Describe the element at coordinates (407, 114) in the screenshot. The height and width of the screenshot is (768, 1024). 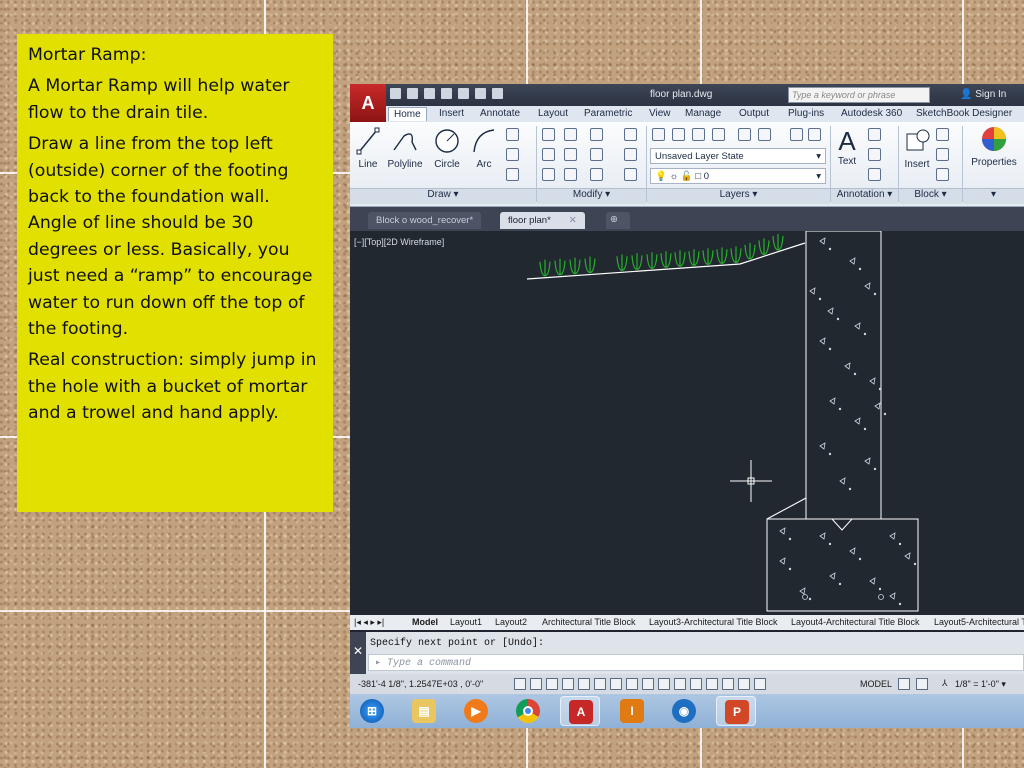
I see `ribbon-tab-home: Home` at that location.